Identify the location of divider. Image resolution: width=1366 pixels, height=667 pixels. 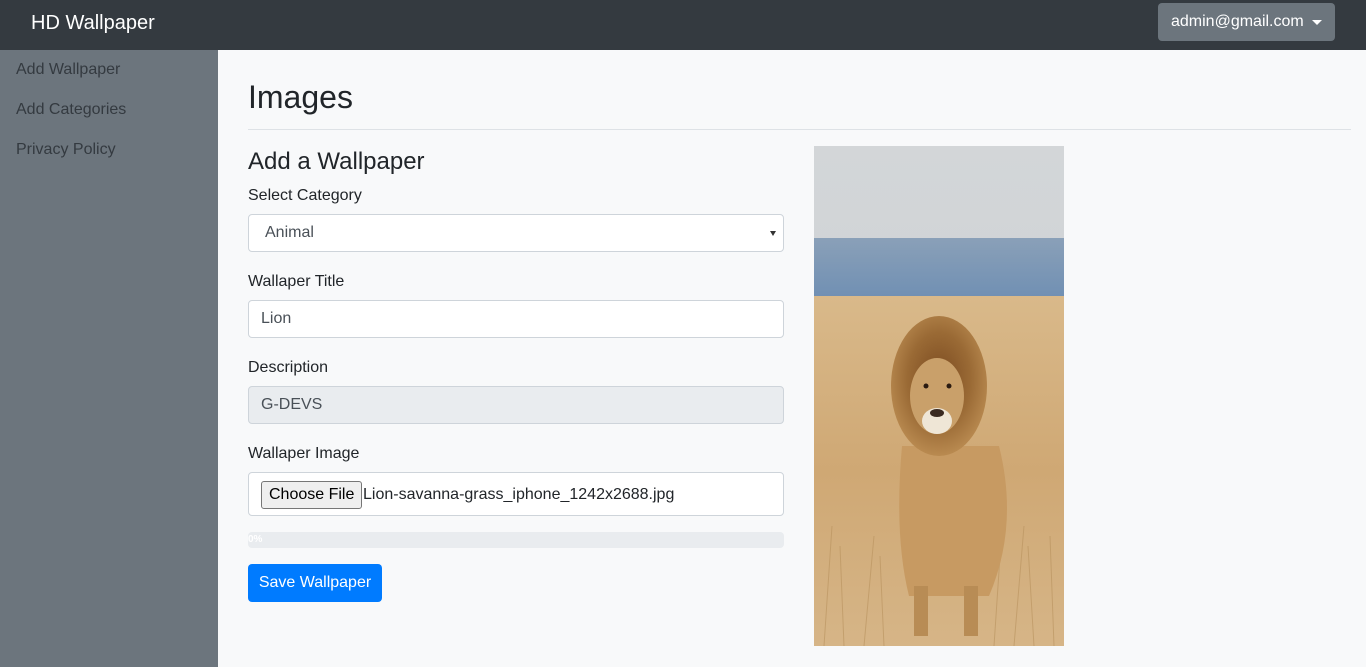
(799, 129).